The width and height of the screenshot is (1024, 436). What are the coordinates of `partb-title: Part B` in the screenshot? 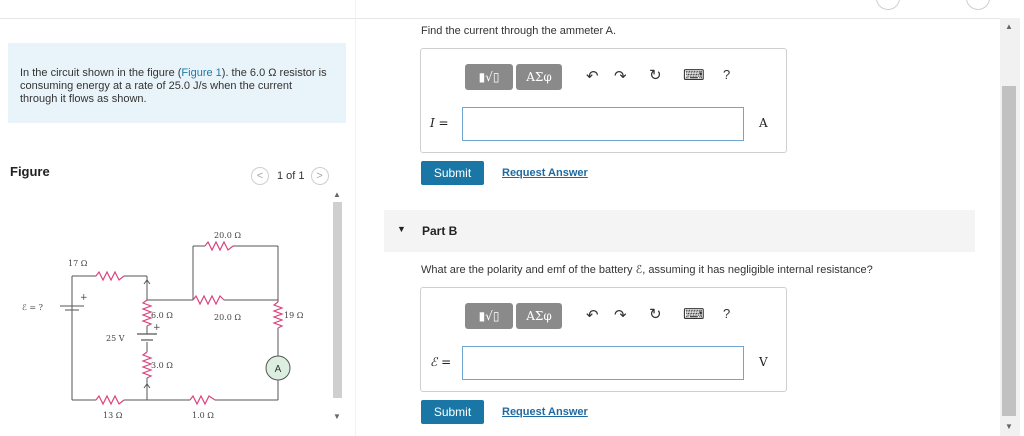 It's located at (440, 231).